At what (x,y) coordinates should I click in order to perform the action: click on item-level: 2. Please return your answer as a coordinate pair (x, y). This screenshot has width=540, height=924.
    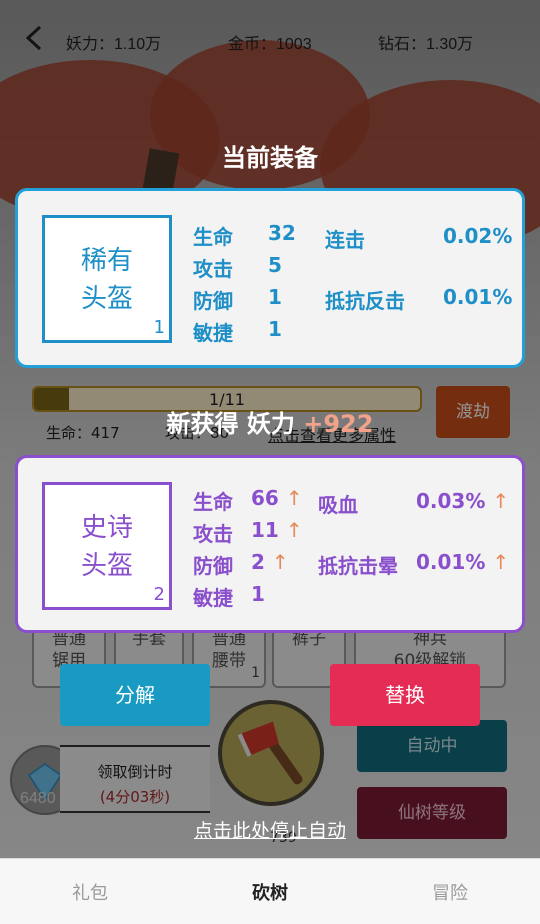
    Looking at the image, I should click on (159, 594).